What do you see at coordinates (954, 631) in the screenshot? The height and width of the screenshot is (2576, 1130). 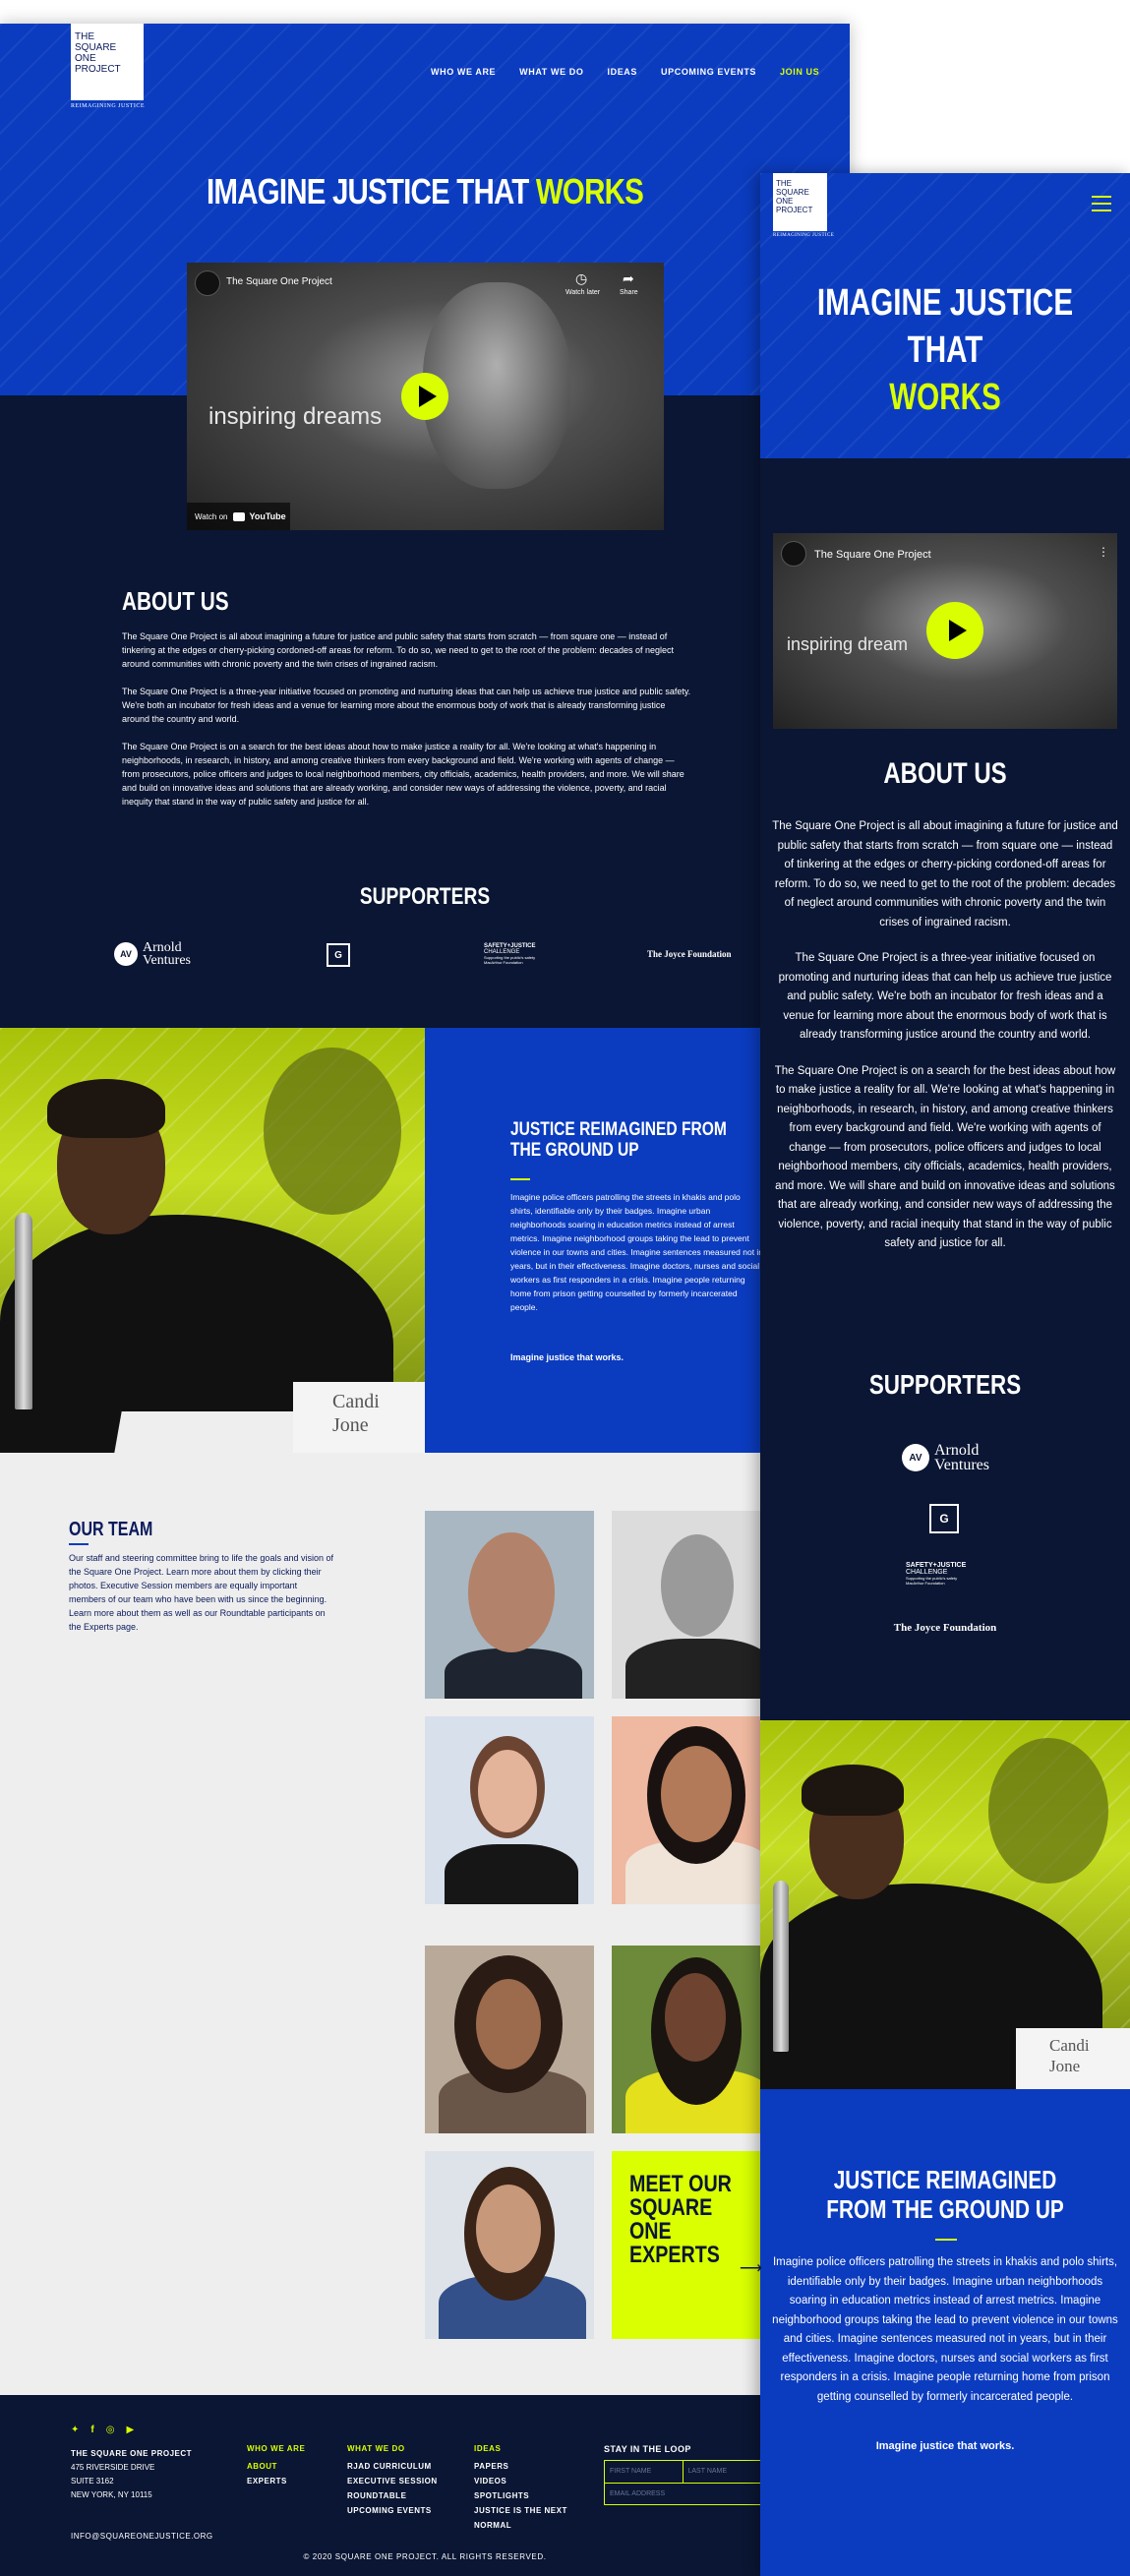 I see `mobile-video-play-button` at bounding box center [954, 631].